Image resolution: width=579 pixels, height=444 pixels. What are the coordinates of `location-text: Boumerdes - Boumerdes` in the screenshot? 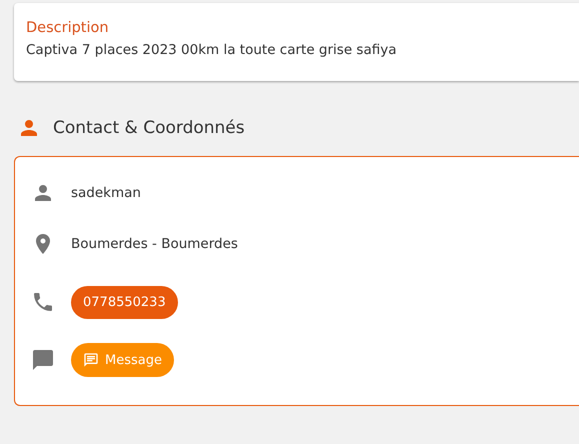 It's located at (154, 244).